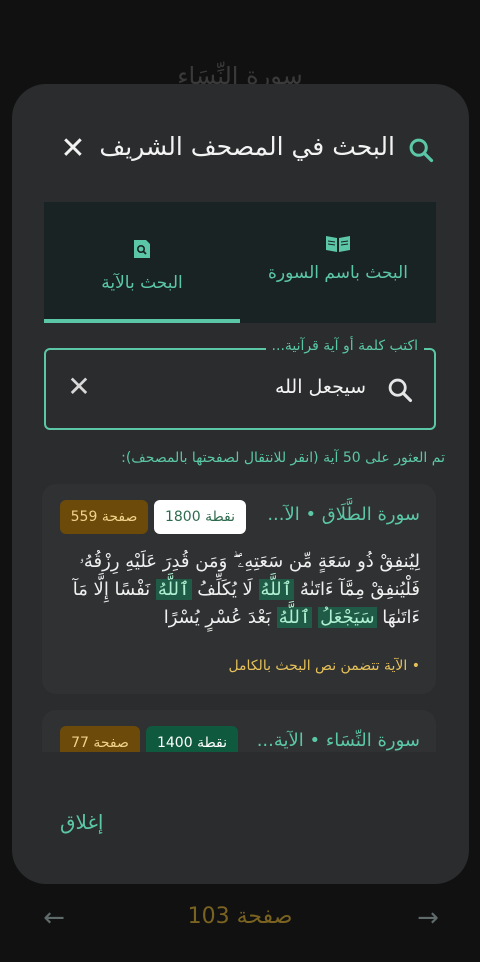 The image size is (480, 962). I want to click on close-icon: ✕, so click(73, 149).